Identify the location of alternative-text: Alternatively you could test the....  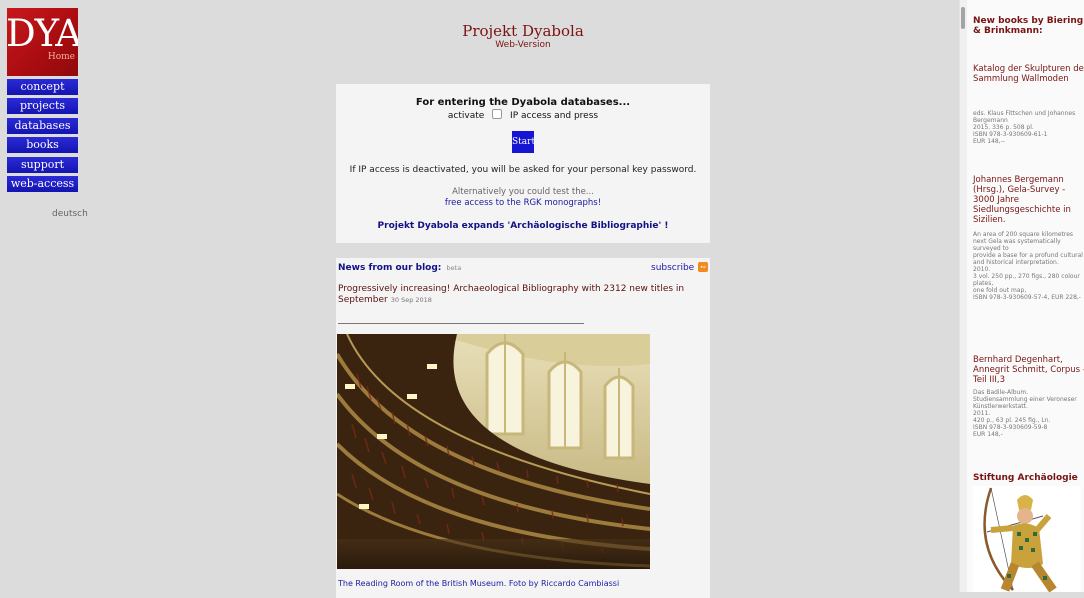
(523, 192).